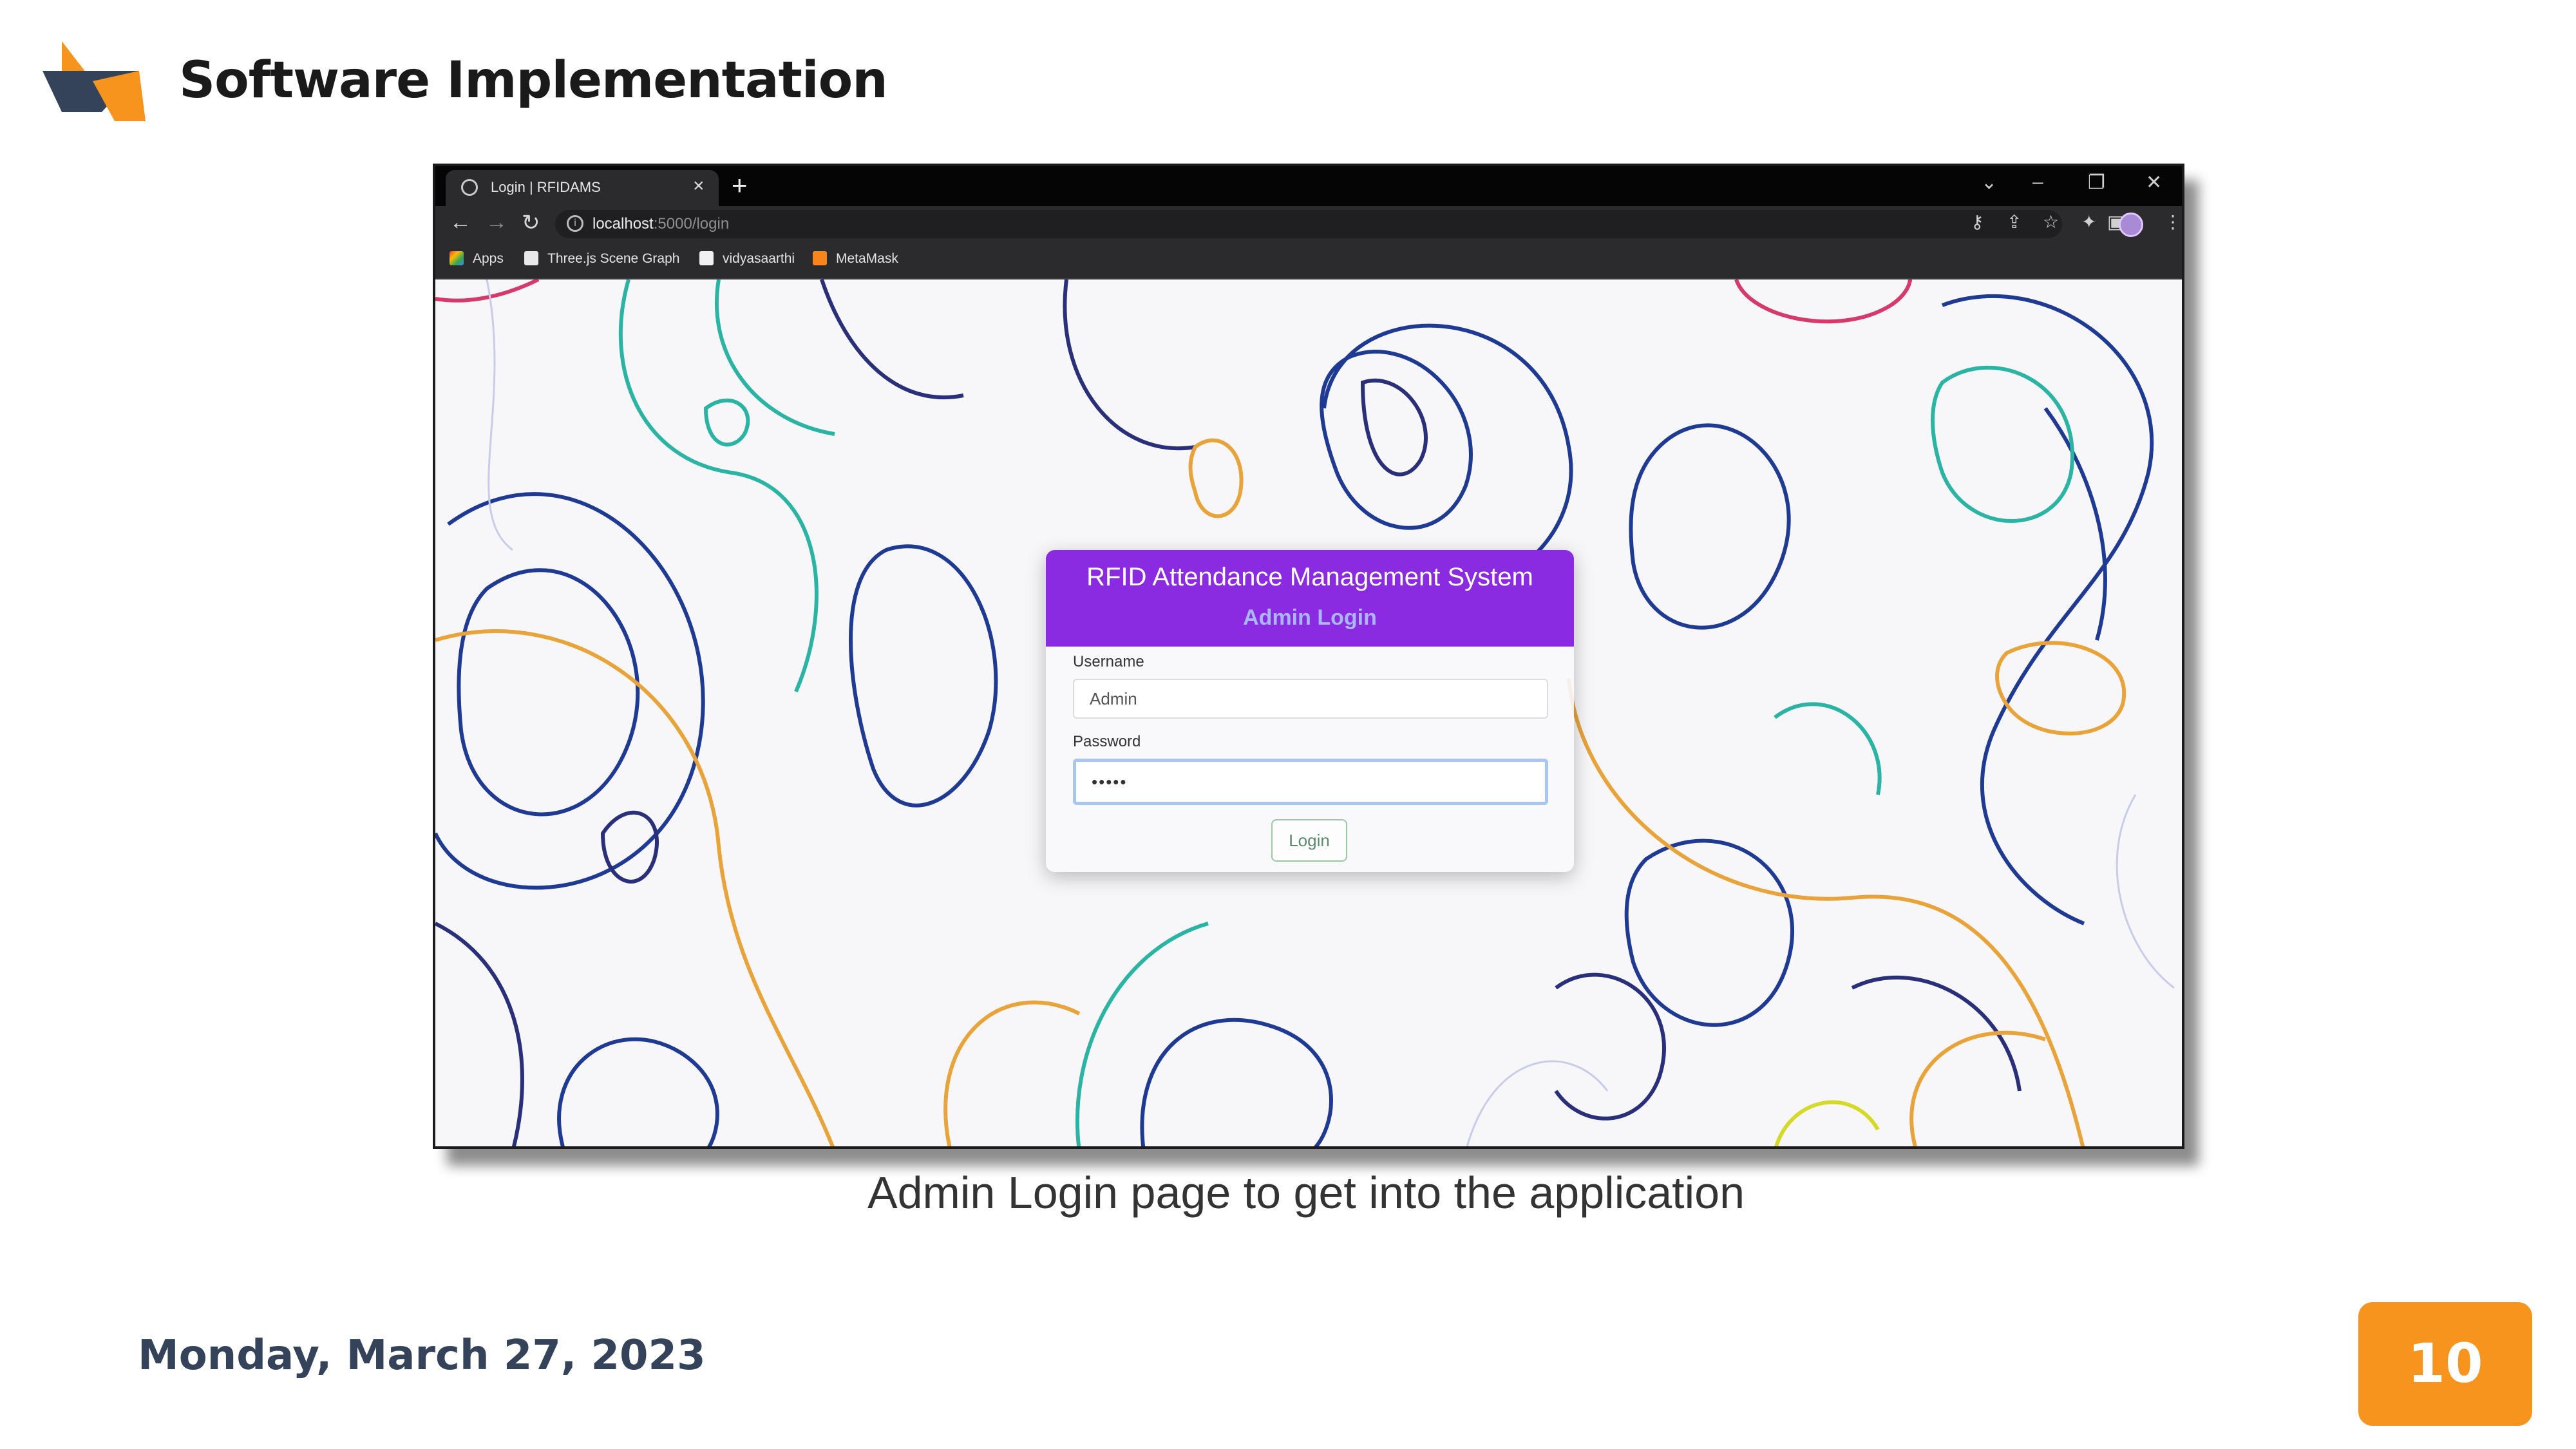 The width and height of the screenshot is (2576, 1449). I want to click on page-number: 10, so click(2445, 1364).